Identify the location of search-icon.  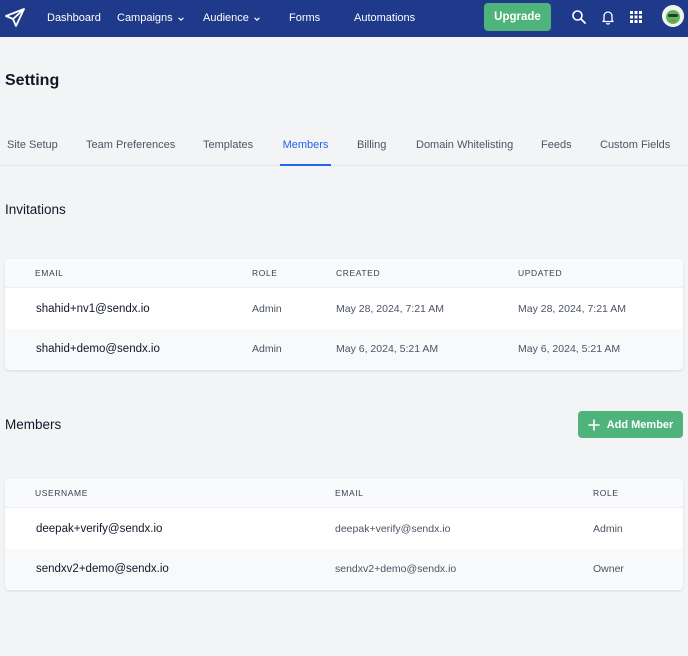
(579, 17).